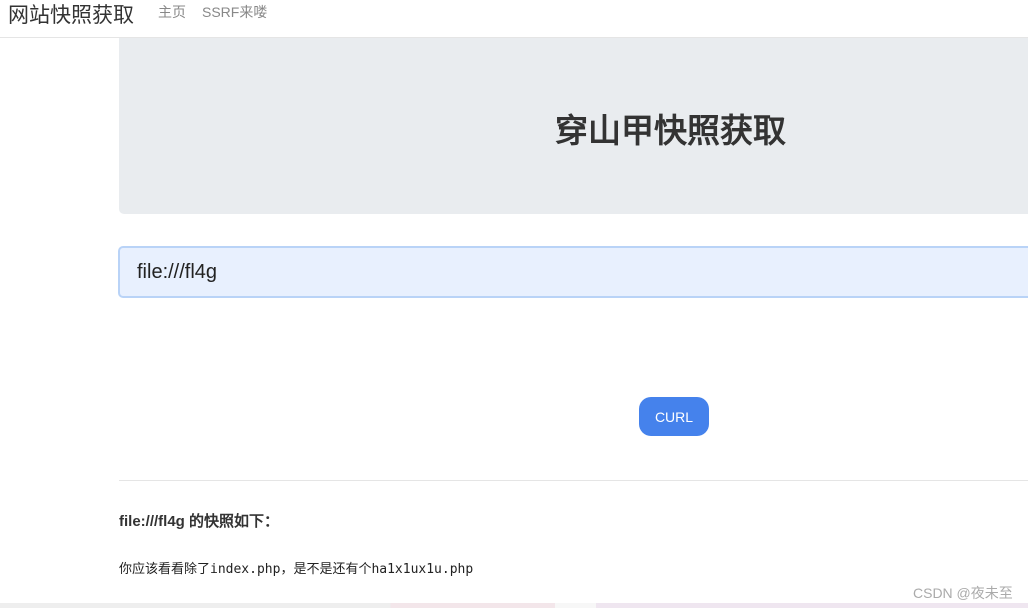 The height and width of the screenshot is (608, 1028). Describe the element at coordinates (199, 521) in the screenshot. I see `result-title: file:///fl4g 的快照如下：` at that location.